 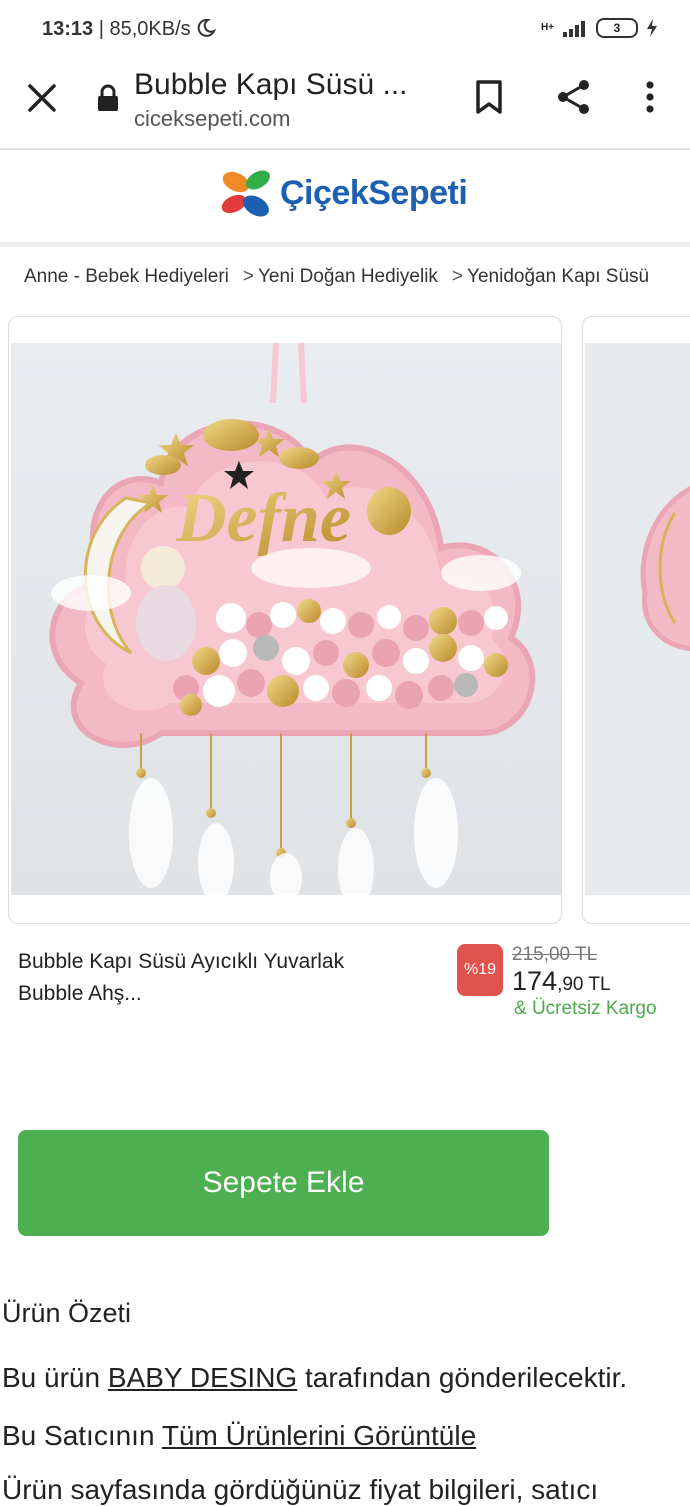 I want to click on site-logo: ÇiçekSepeti, so click(x=343, y=193).